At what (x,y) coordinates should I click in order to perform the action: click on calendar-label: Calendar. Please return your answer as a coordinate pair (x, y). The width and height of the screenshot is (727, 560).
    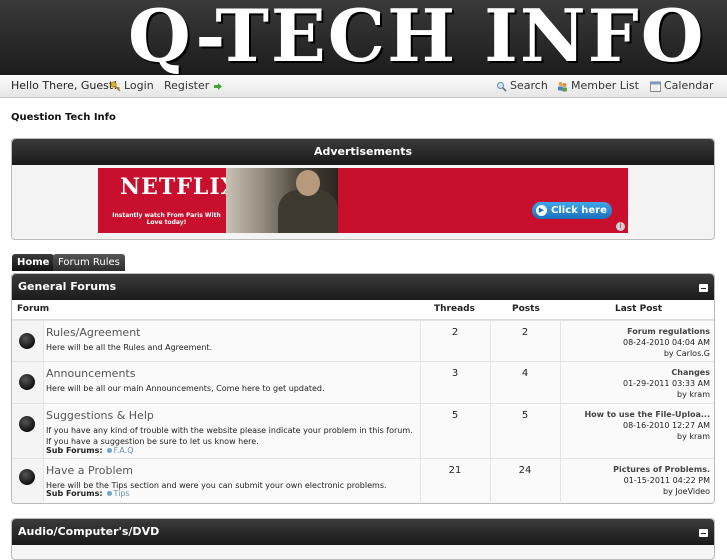
    Looking at the image, I should click on (688, 86).